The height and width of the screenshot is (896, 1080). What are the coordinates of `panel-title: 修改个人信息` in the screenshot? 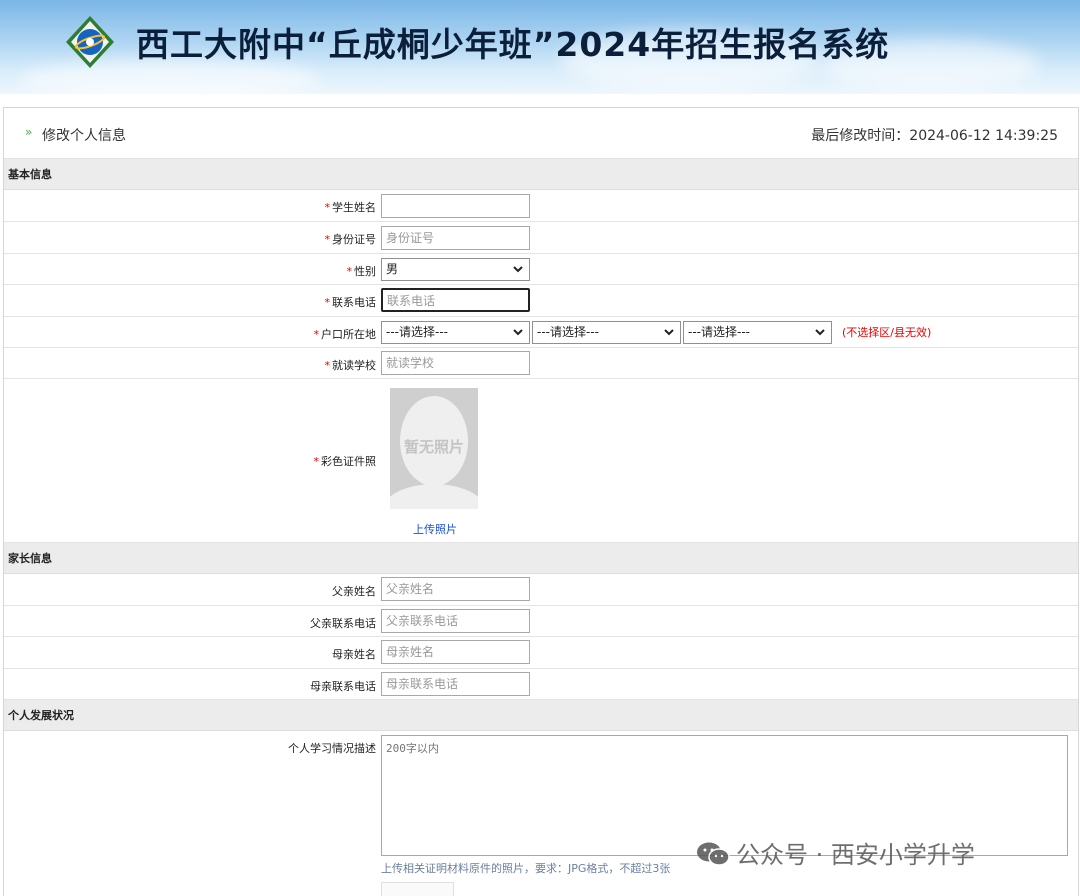 It's located at (84, 136).